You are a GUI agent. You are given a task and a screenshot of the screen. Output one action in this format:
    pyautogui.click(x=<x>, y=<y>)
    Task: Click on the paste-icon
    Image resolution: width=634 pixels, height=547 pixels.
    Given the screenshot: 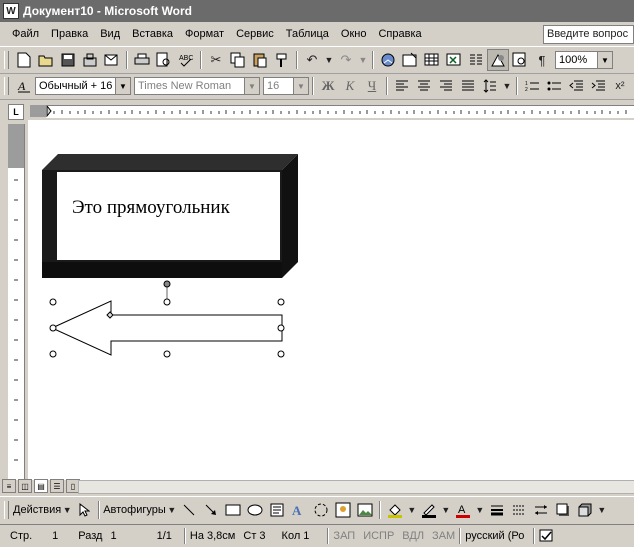 What is the action you would take?
    pyautogui.click(x=260, y=60)
    